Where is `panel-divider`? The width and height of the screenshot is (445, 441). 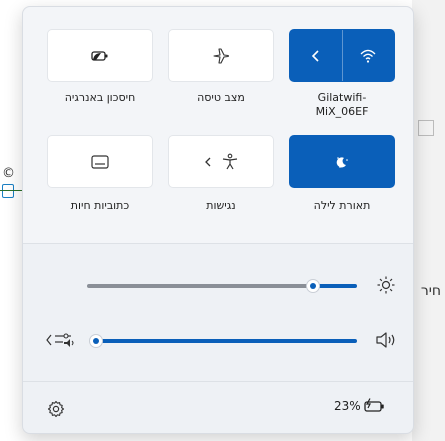 panel-divider is located at coordinates (218, 243).